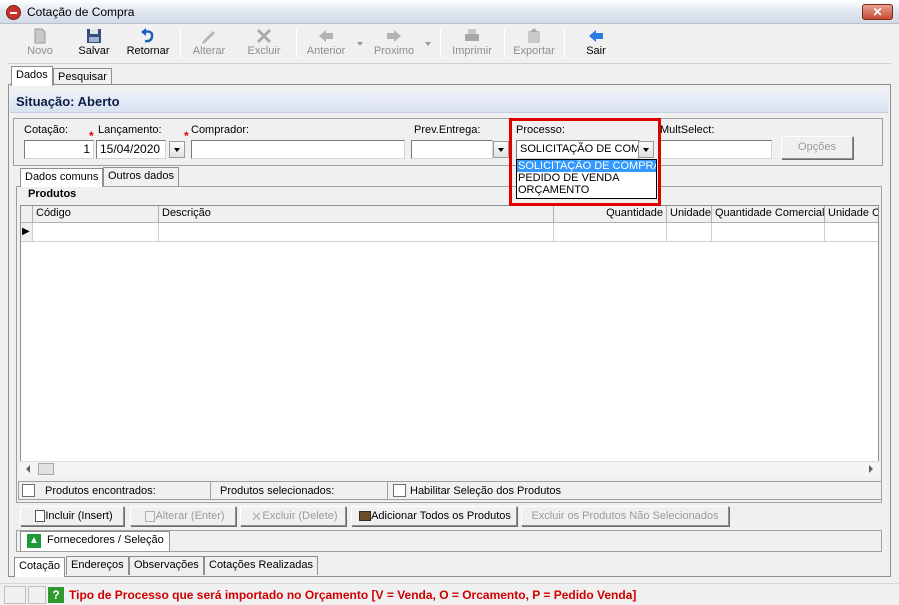  I want to click on edit-icon, so click(208, 37).